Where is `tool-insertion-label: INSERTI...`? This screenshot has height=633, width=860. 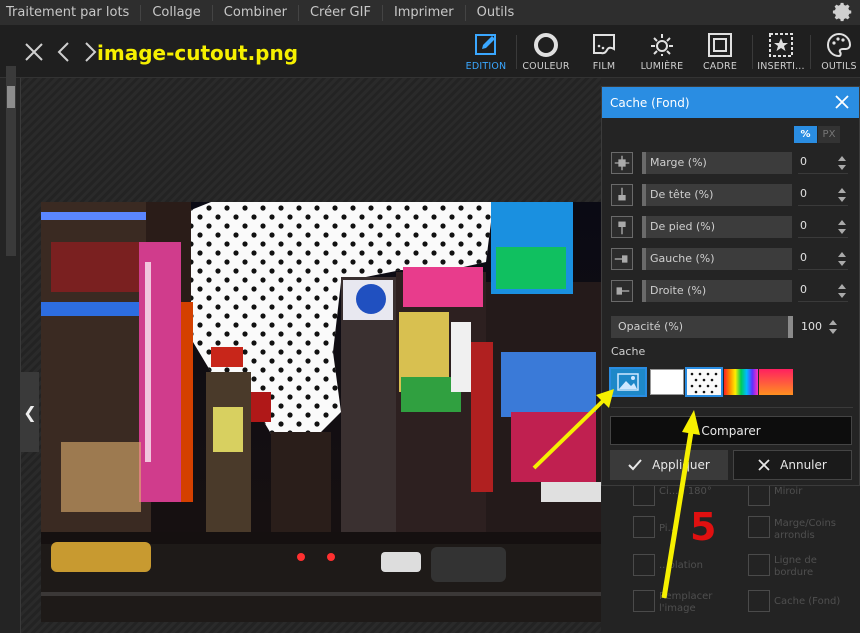 tool-insertion-label: INSERTI... is located at coordinates (781, 66).